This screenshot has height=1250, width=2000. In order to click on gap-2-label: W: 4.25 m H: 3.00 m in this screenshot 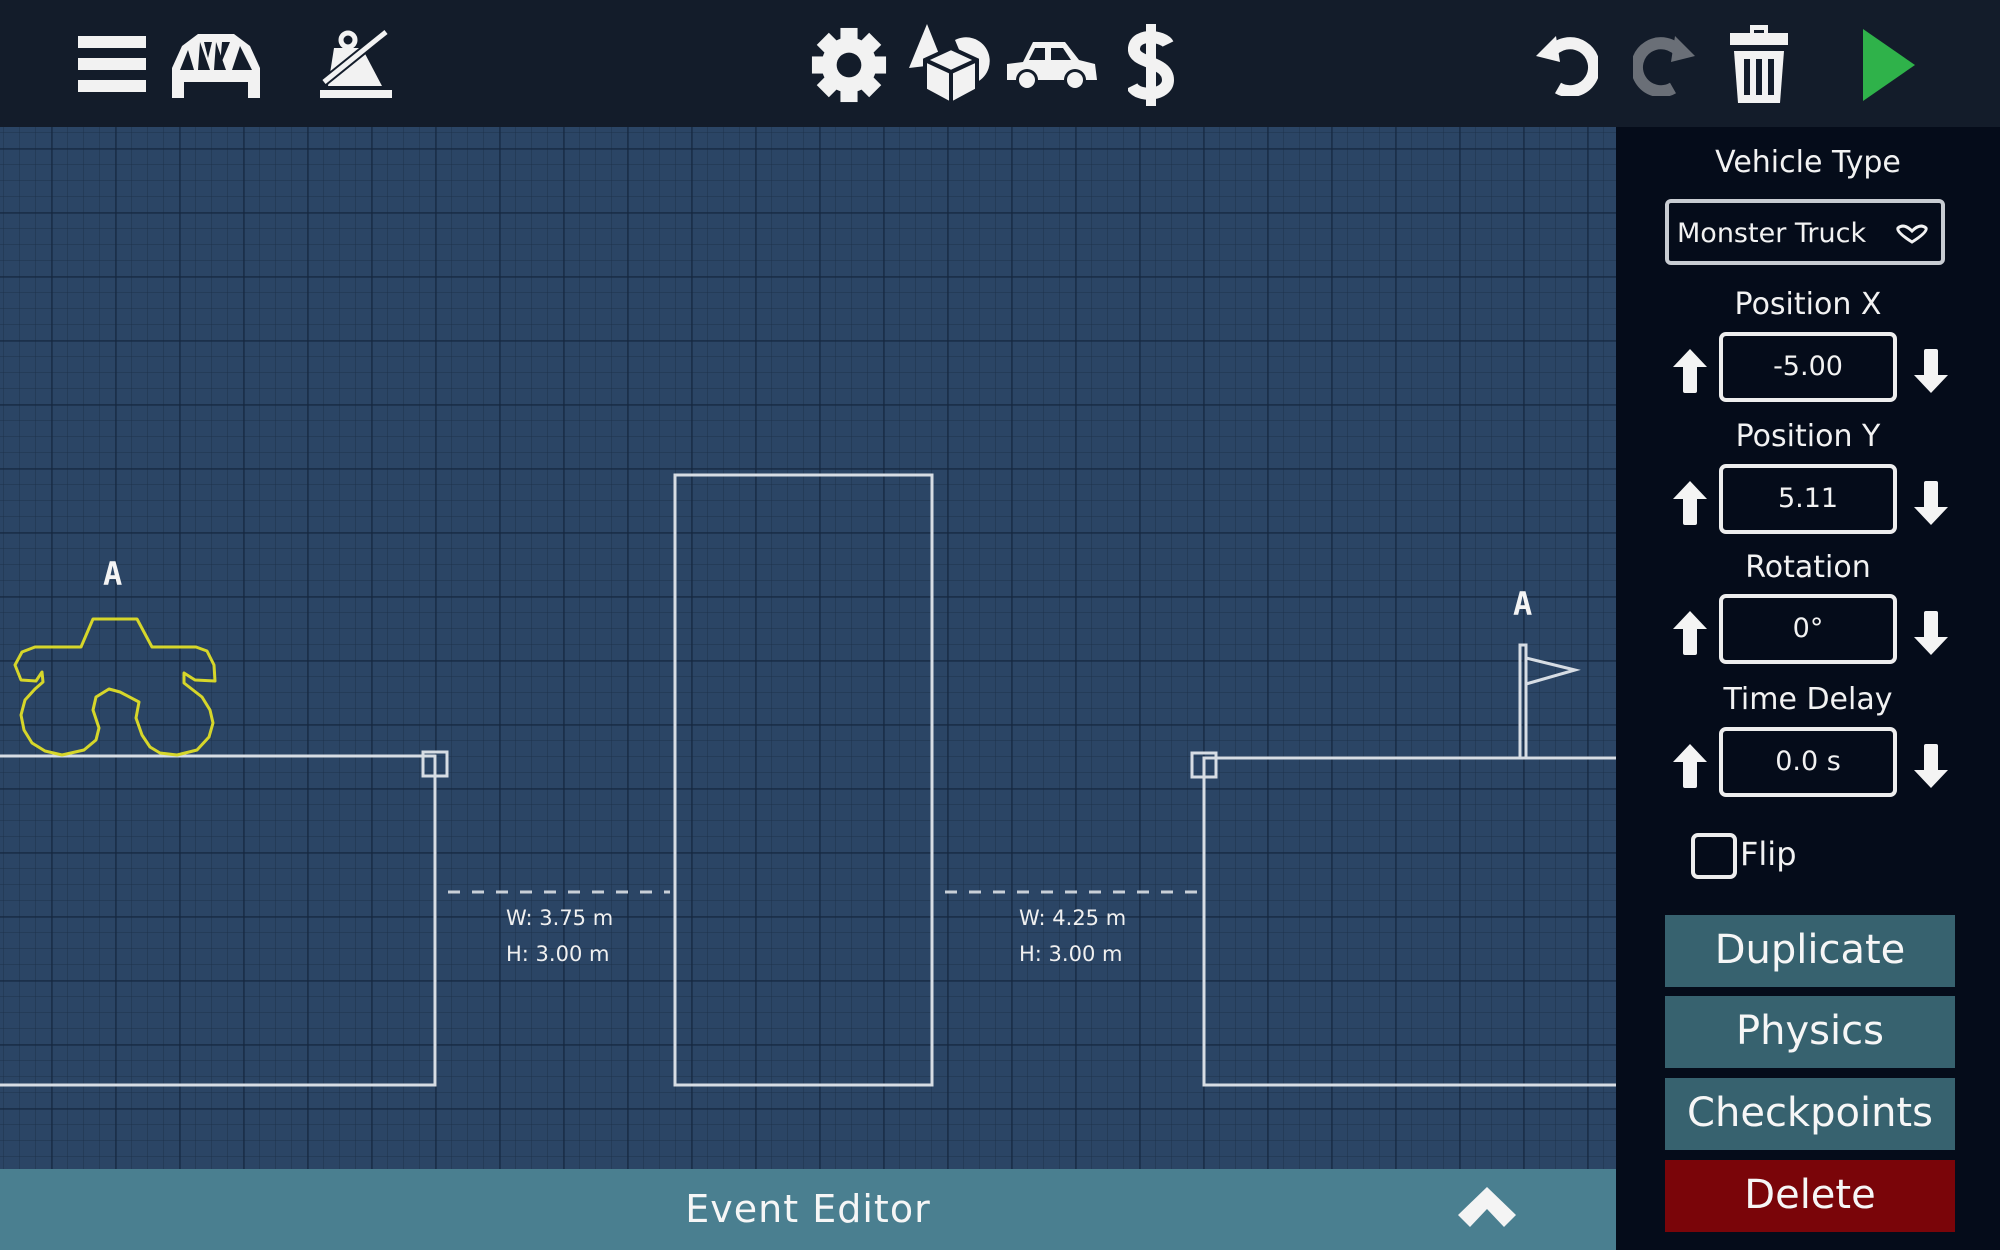, I will do `click(1072, 936)`.